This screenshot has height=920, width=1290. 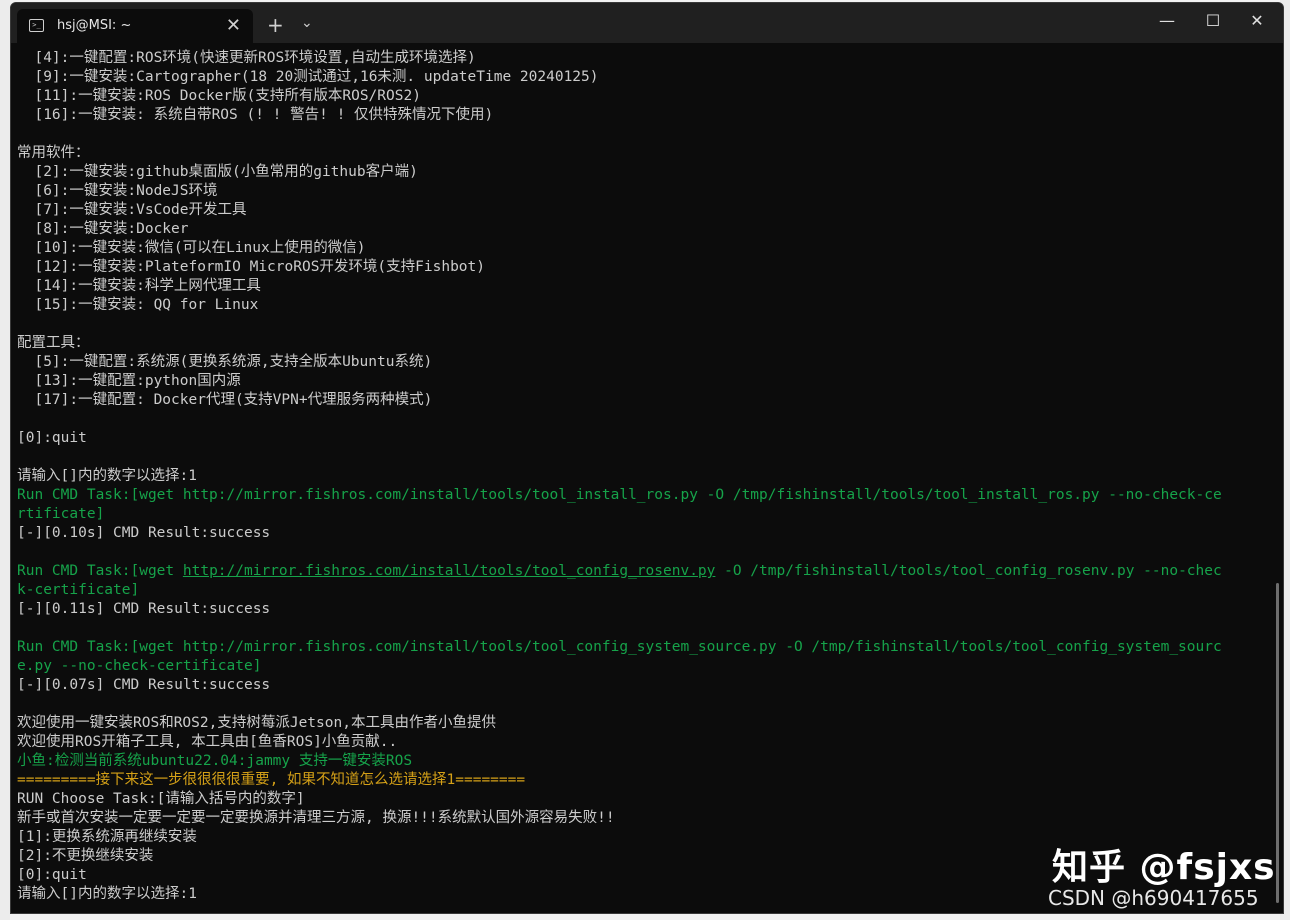 I want to click on csdn-watermark: CSDN @h690417655, so click(x=1153, y=898).